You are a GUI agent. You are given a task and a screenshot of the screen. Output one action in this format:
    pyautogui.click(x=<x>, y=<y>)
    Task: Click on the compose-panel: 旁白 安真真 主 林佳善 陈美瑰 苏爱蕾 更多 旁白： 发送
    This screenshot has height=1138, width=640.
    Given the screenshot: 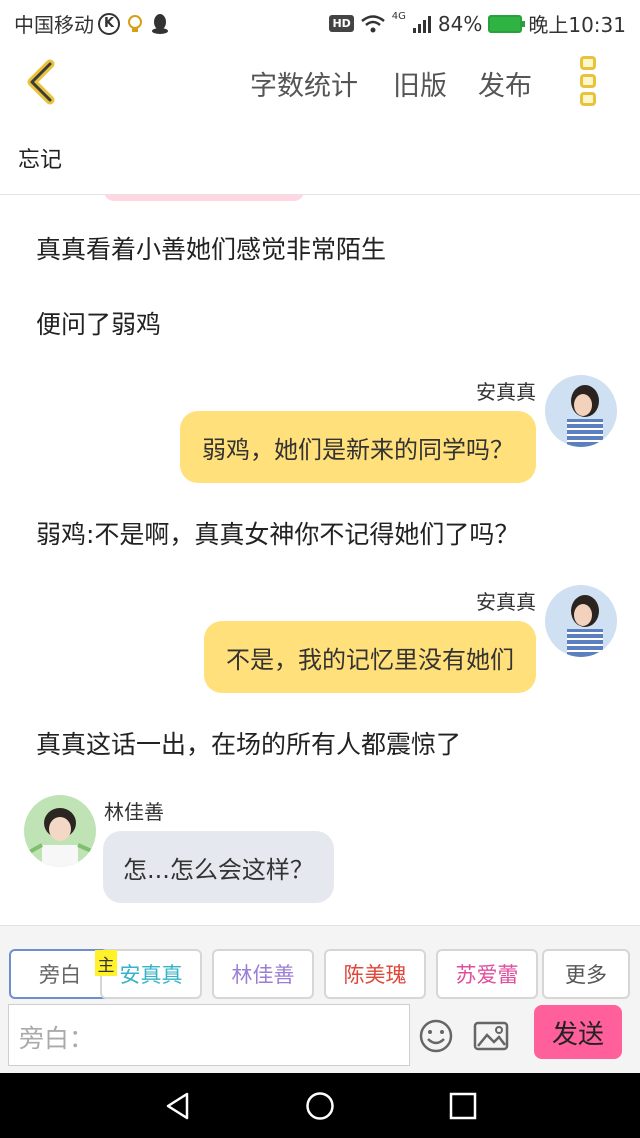 What is the action you would take?
    pyautogui.click(x=320, y=999)
    